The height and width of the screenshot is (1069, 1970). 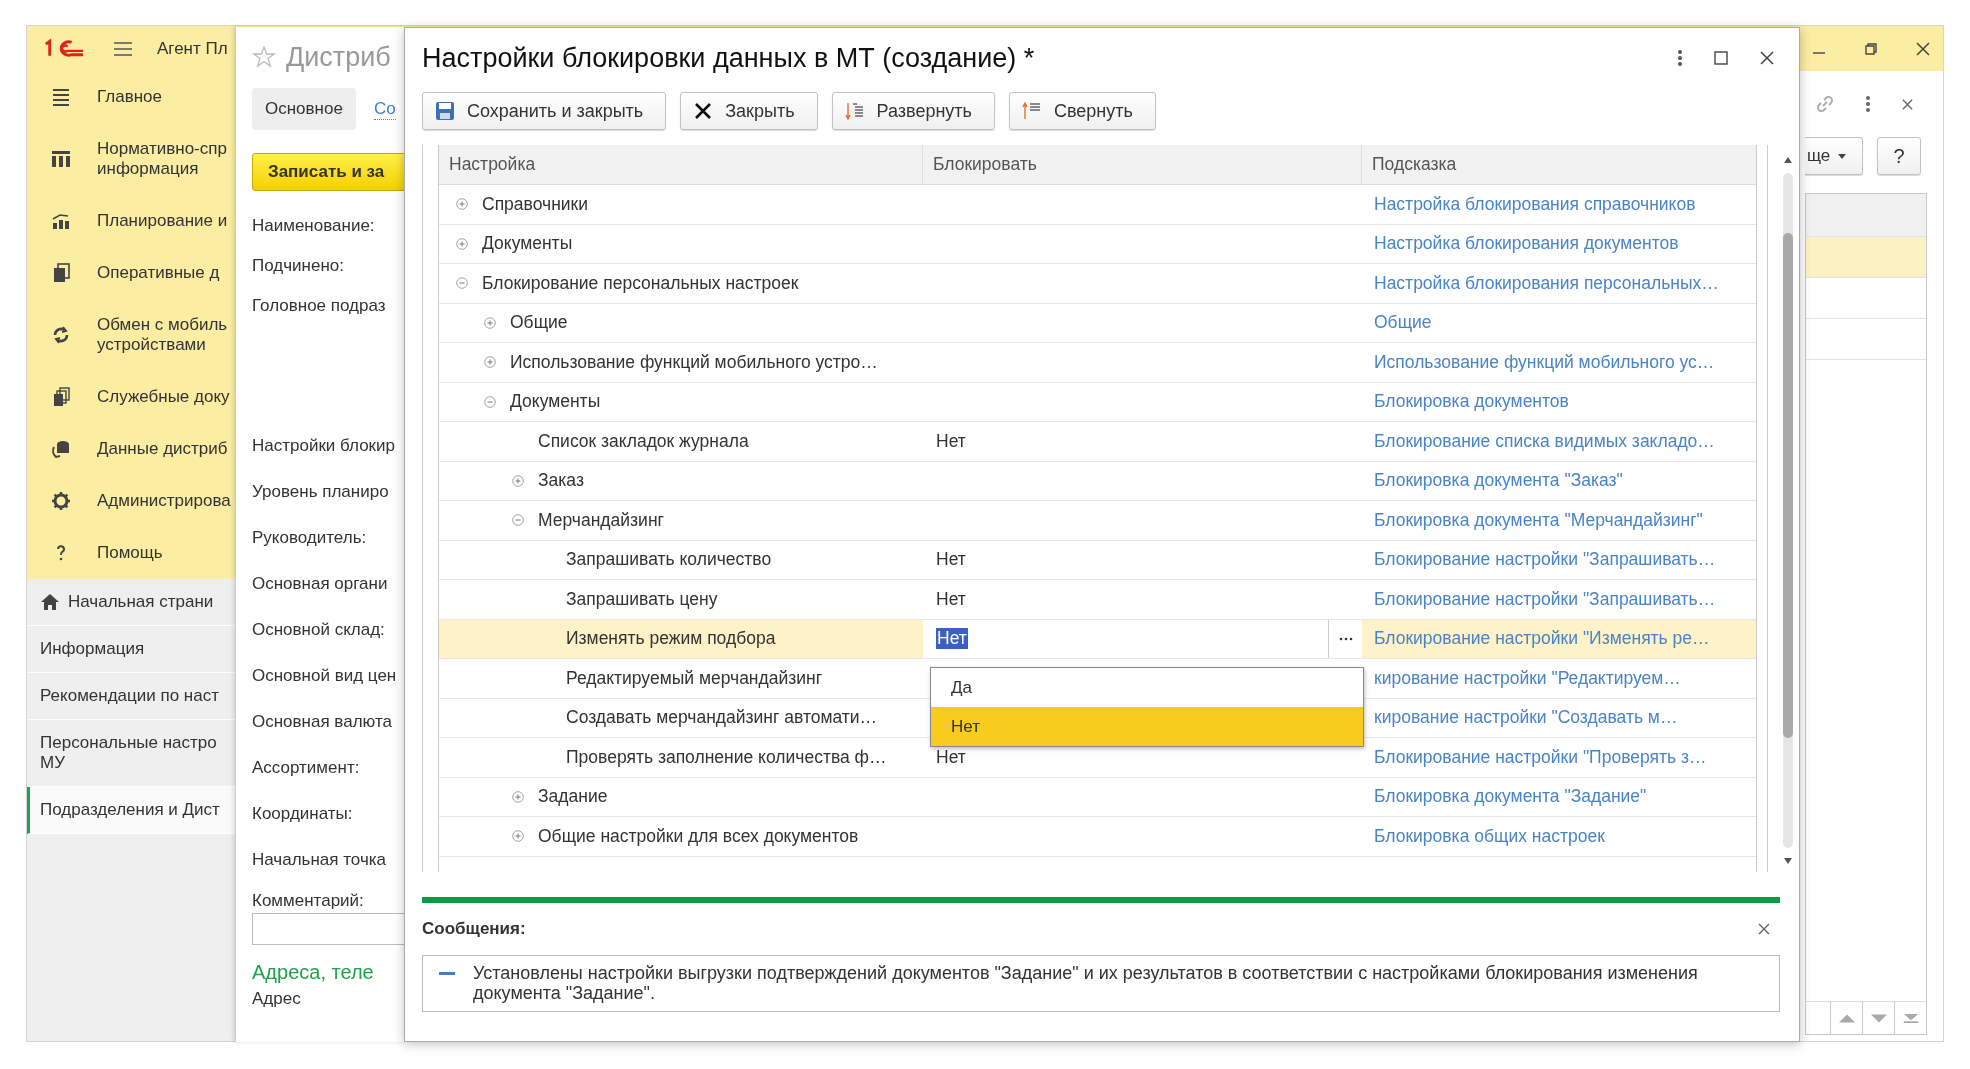 What do you see at coordinates (1403, 323) in the screenshot?
I see `hint-link: Общие` at bounding box center [1403, 323].